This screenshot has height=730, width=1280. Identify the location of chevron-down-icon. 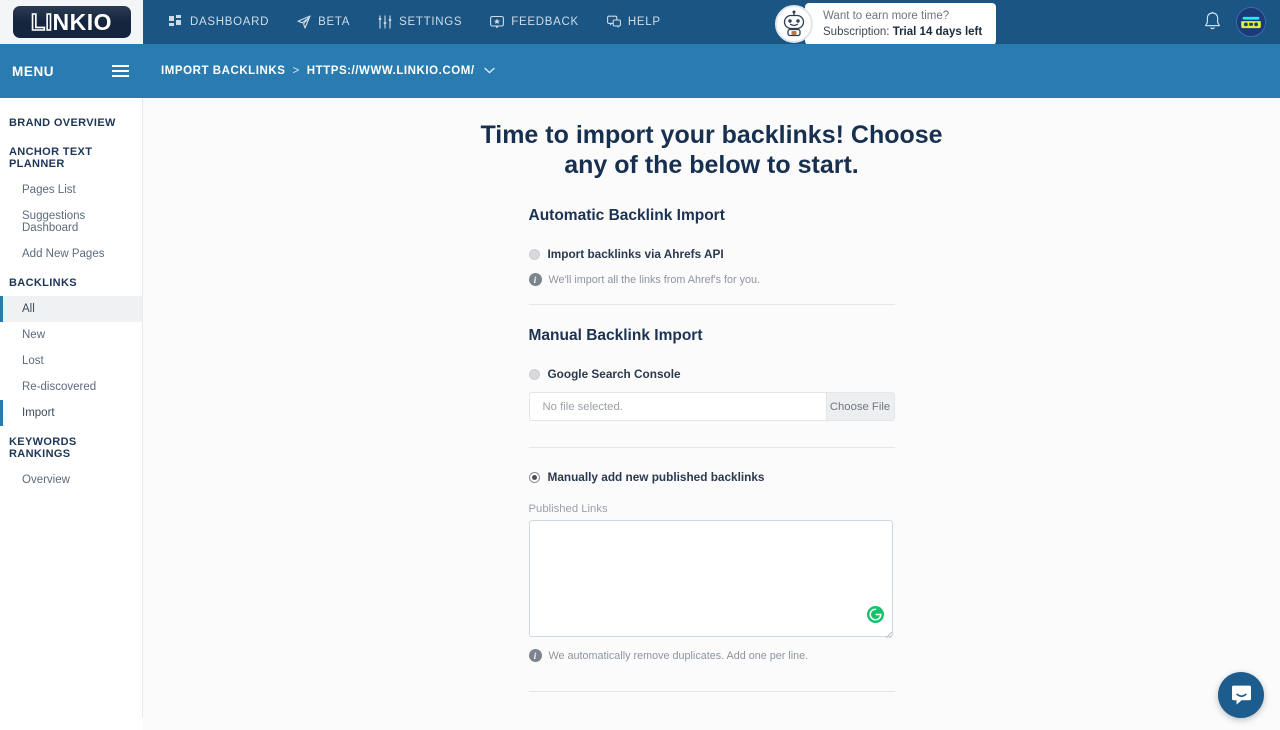
(489, 71).